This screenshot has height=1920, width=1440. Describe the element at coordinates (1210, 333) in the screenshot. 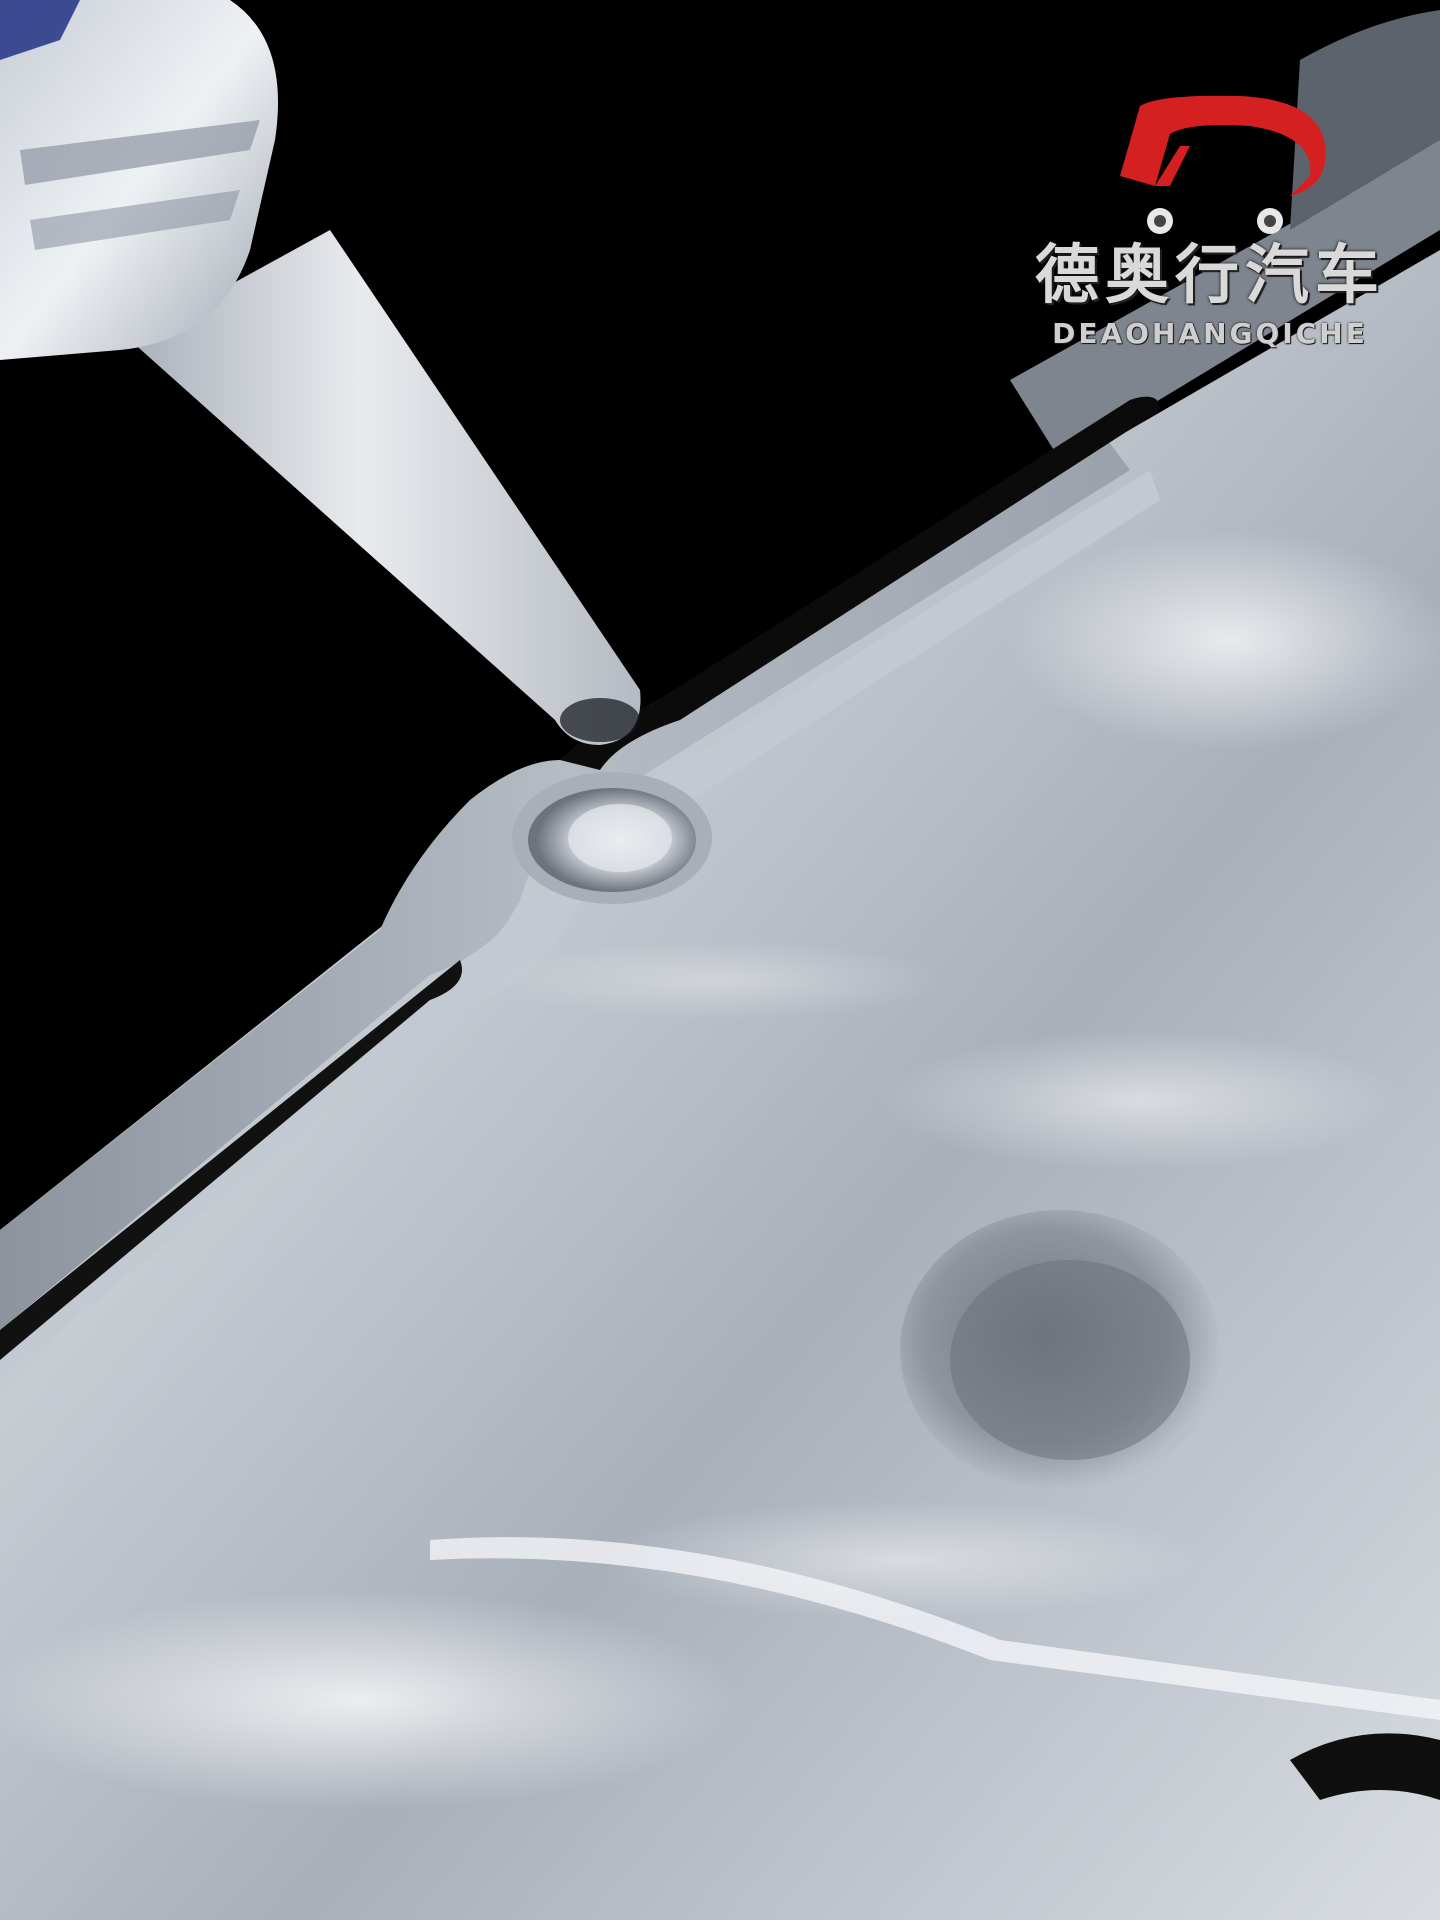

I see `watermark-name-en: DEAOHANGQICHE` at that location.